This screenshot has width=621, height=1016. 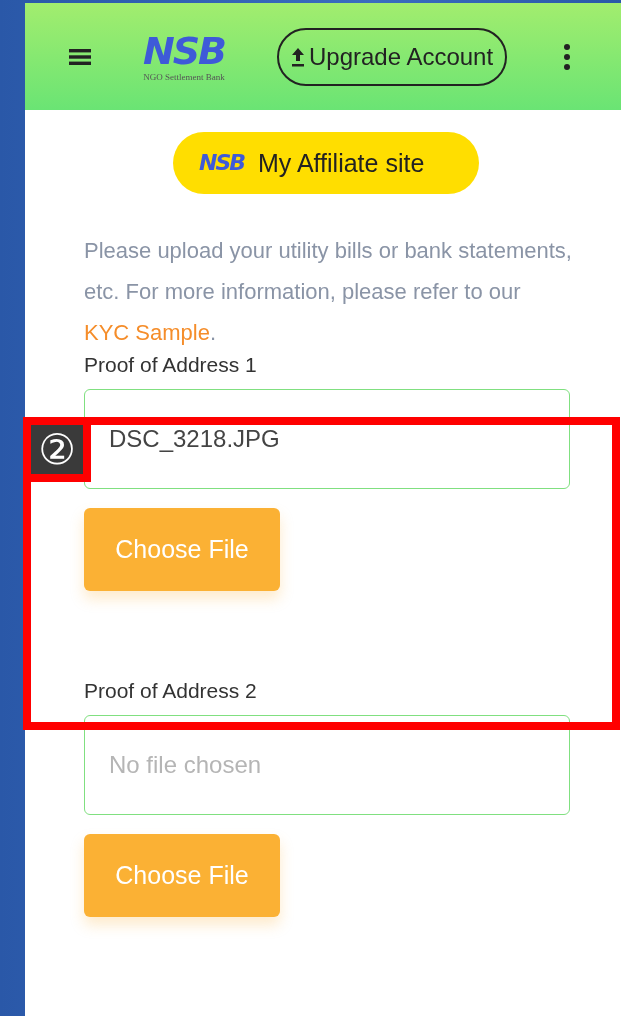 What do you see at coordinates (328, 292) in the screenshot?
I see `instructions-text: Please upload your utility bills or bank statements, etc. For more information, please refer to our KYC Sample.` at bounding box center [328, 292].